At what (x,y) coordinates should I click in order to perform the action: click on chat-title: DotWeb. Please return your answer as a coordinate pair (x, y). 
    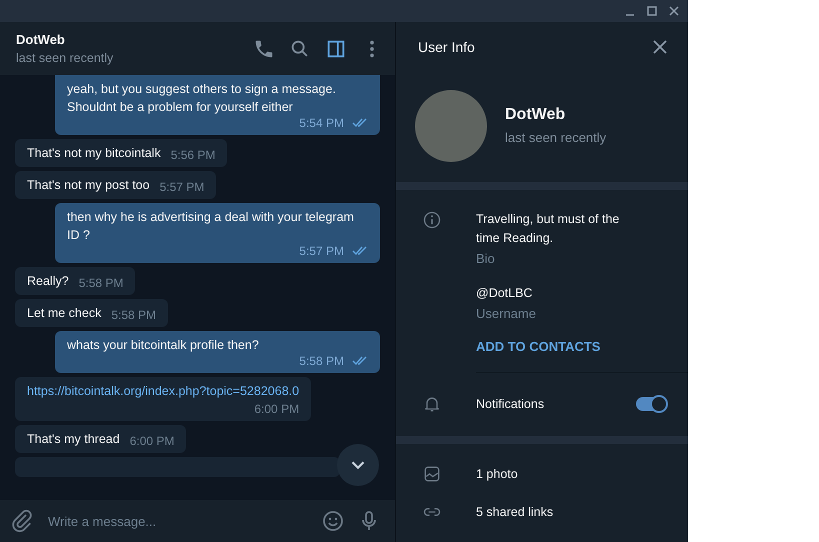
    Looking at the image, I should click on (41, 39).